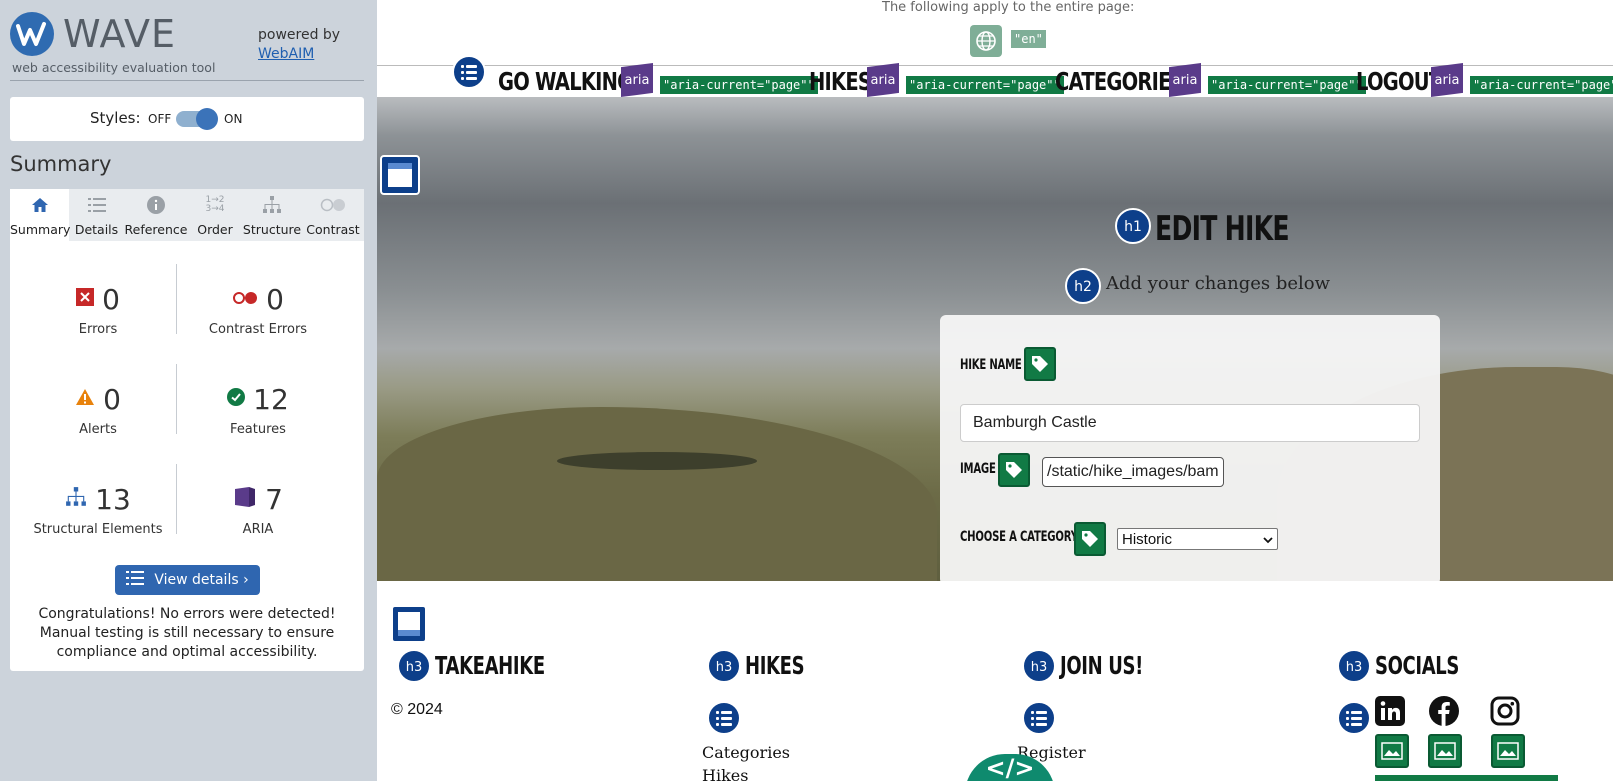  I want to click on styles-toggle, so click(197, 119).